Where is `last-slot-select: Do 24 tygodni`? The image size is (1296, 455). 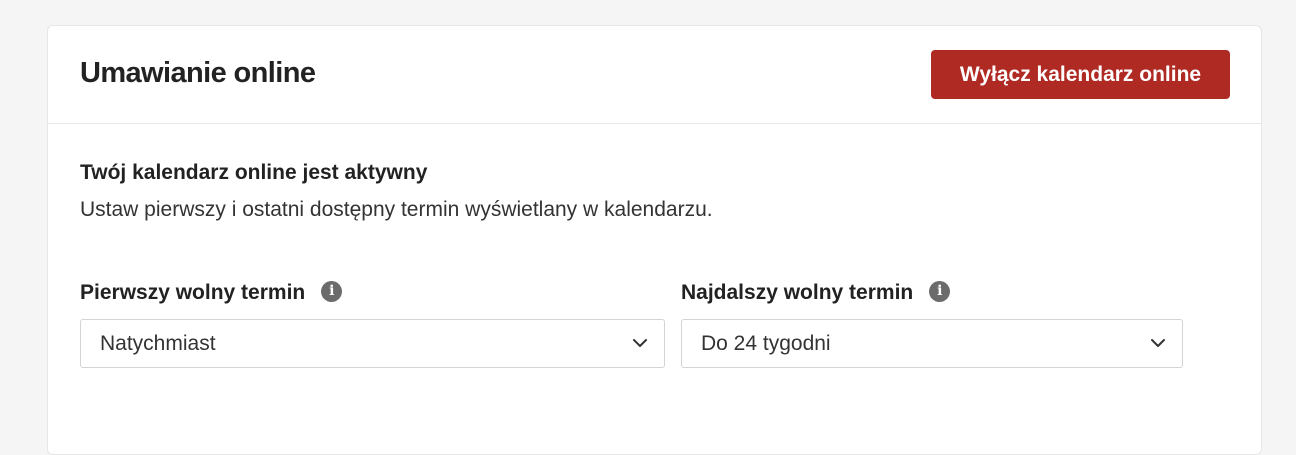
last-slot-select: Do 24 tygodni is located at coordinates (932, 343).